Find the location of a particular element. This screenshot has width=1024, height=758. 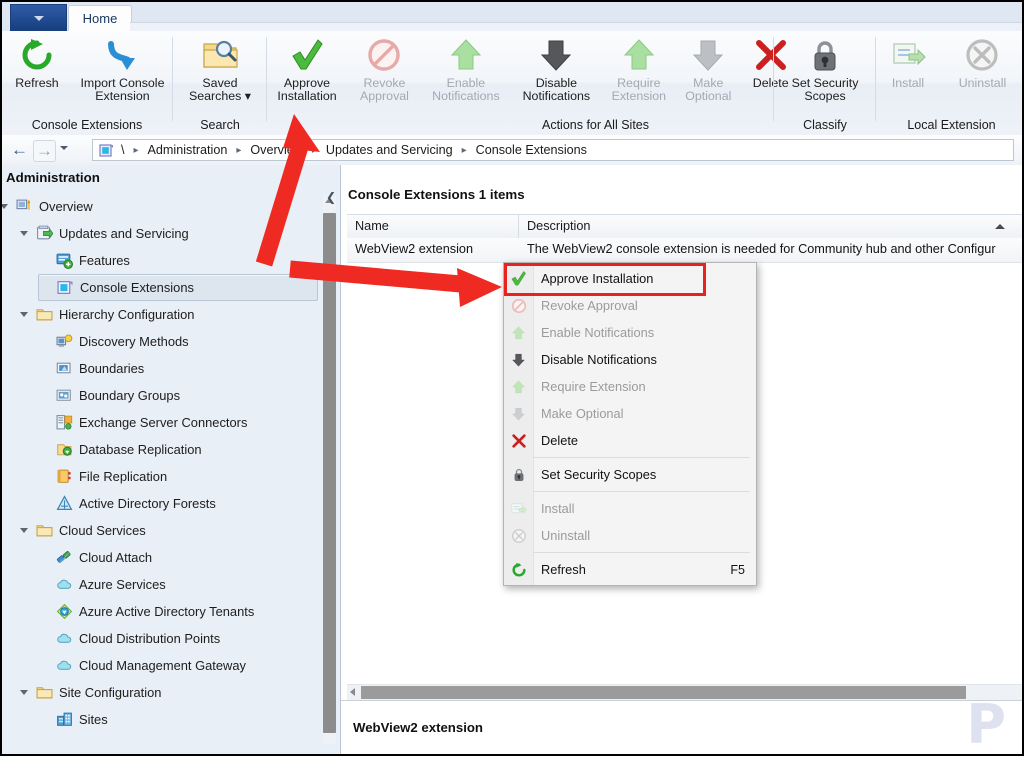

install-icon is located at coordinates (518, 508).